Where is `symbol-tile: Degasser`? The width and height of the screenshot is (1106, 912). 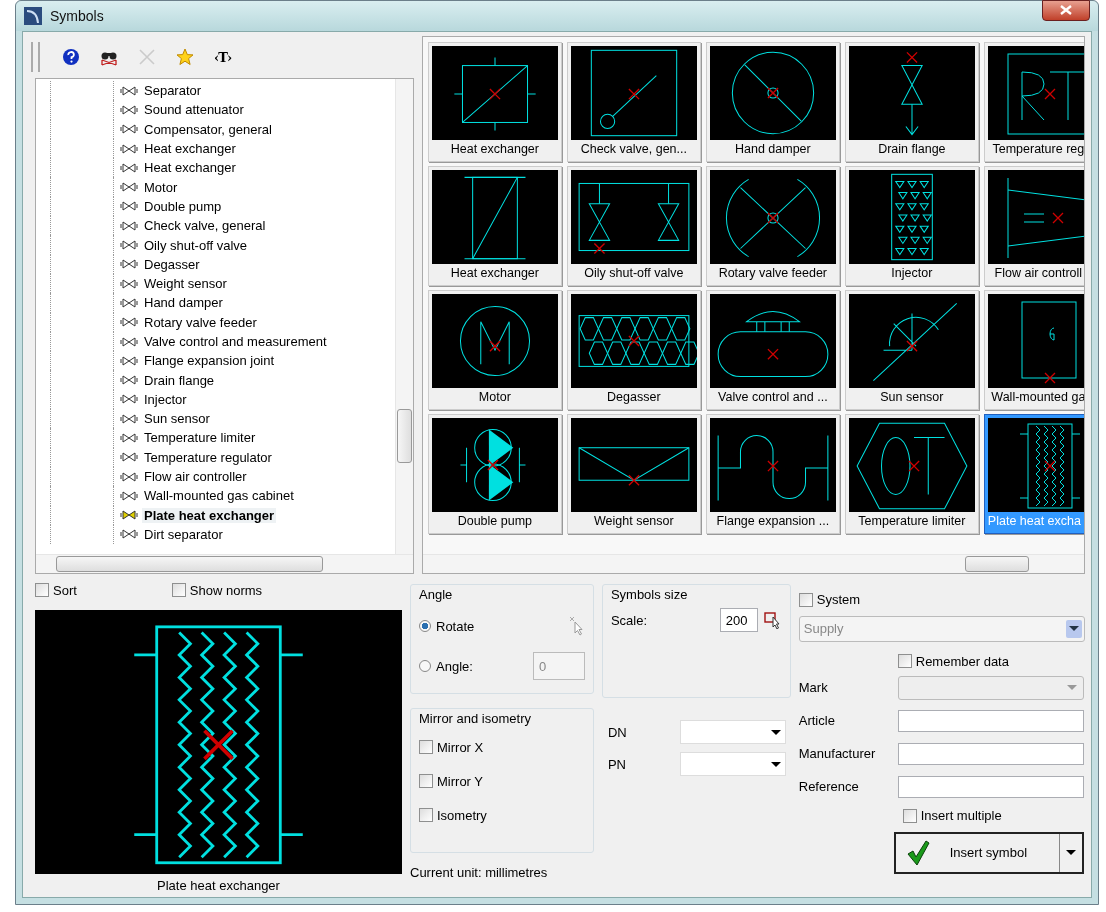 symbol-tile: Degasser is located at coordinates (633, 350).